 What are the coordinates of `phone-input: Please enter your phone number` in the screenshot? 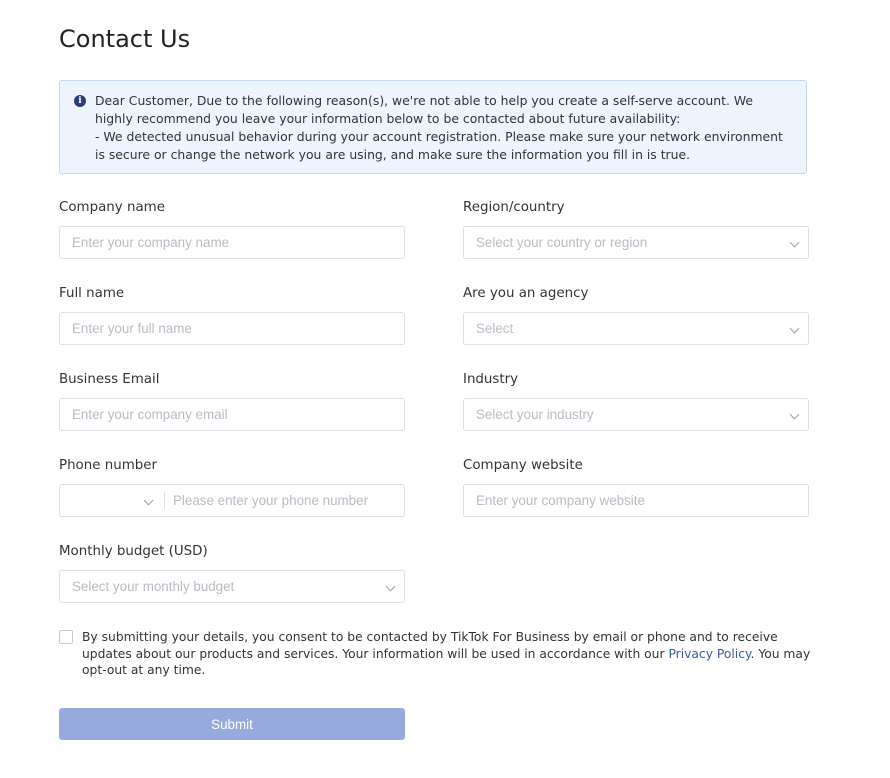 It's located at (270, 500).